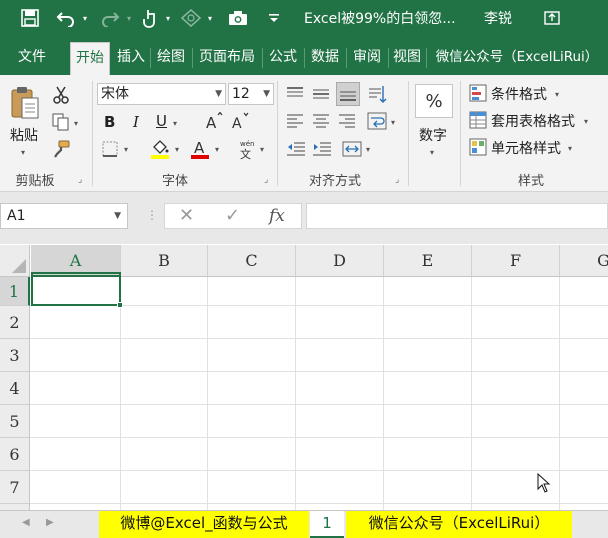  I want to click on borders-icon, so click(110, 149).